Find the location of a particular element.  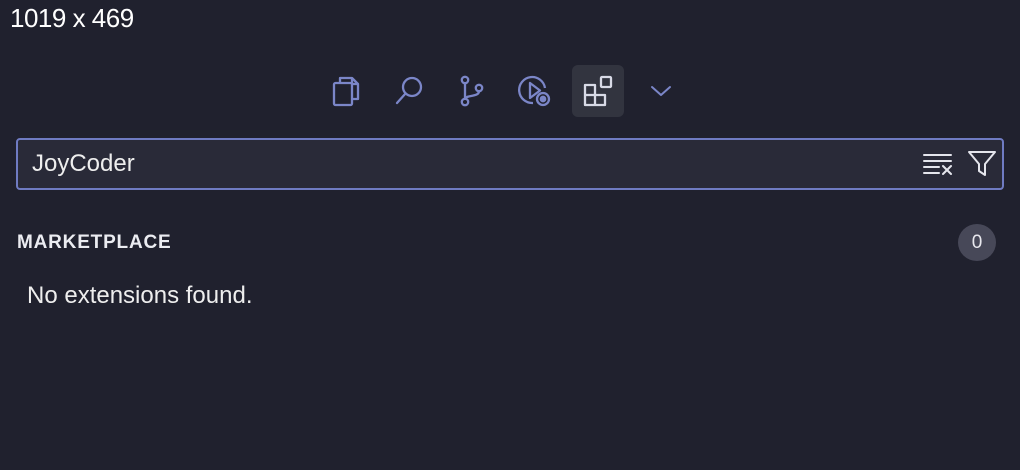

extension-search-box is located at coordinates (510, 164).